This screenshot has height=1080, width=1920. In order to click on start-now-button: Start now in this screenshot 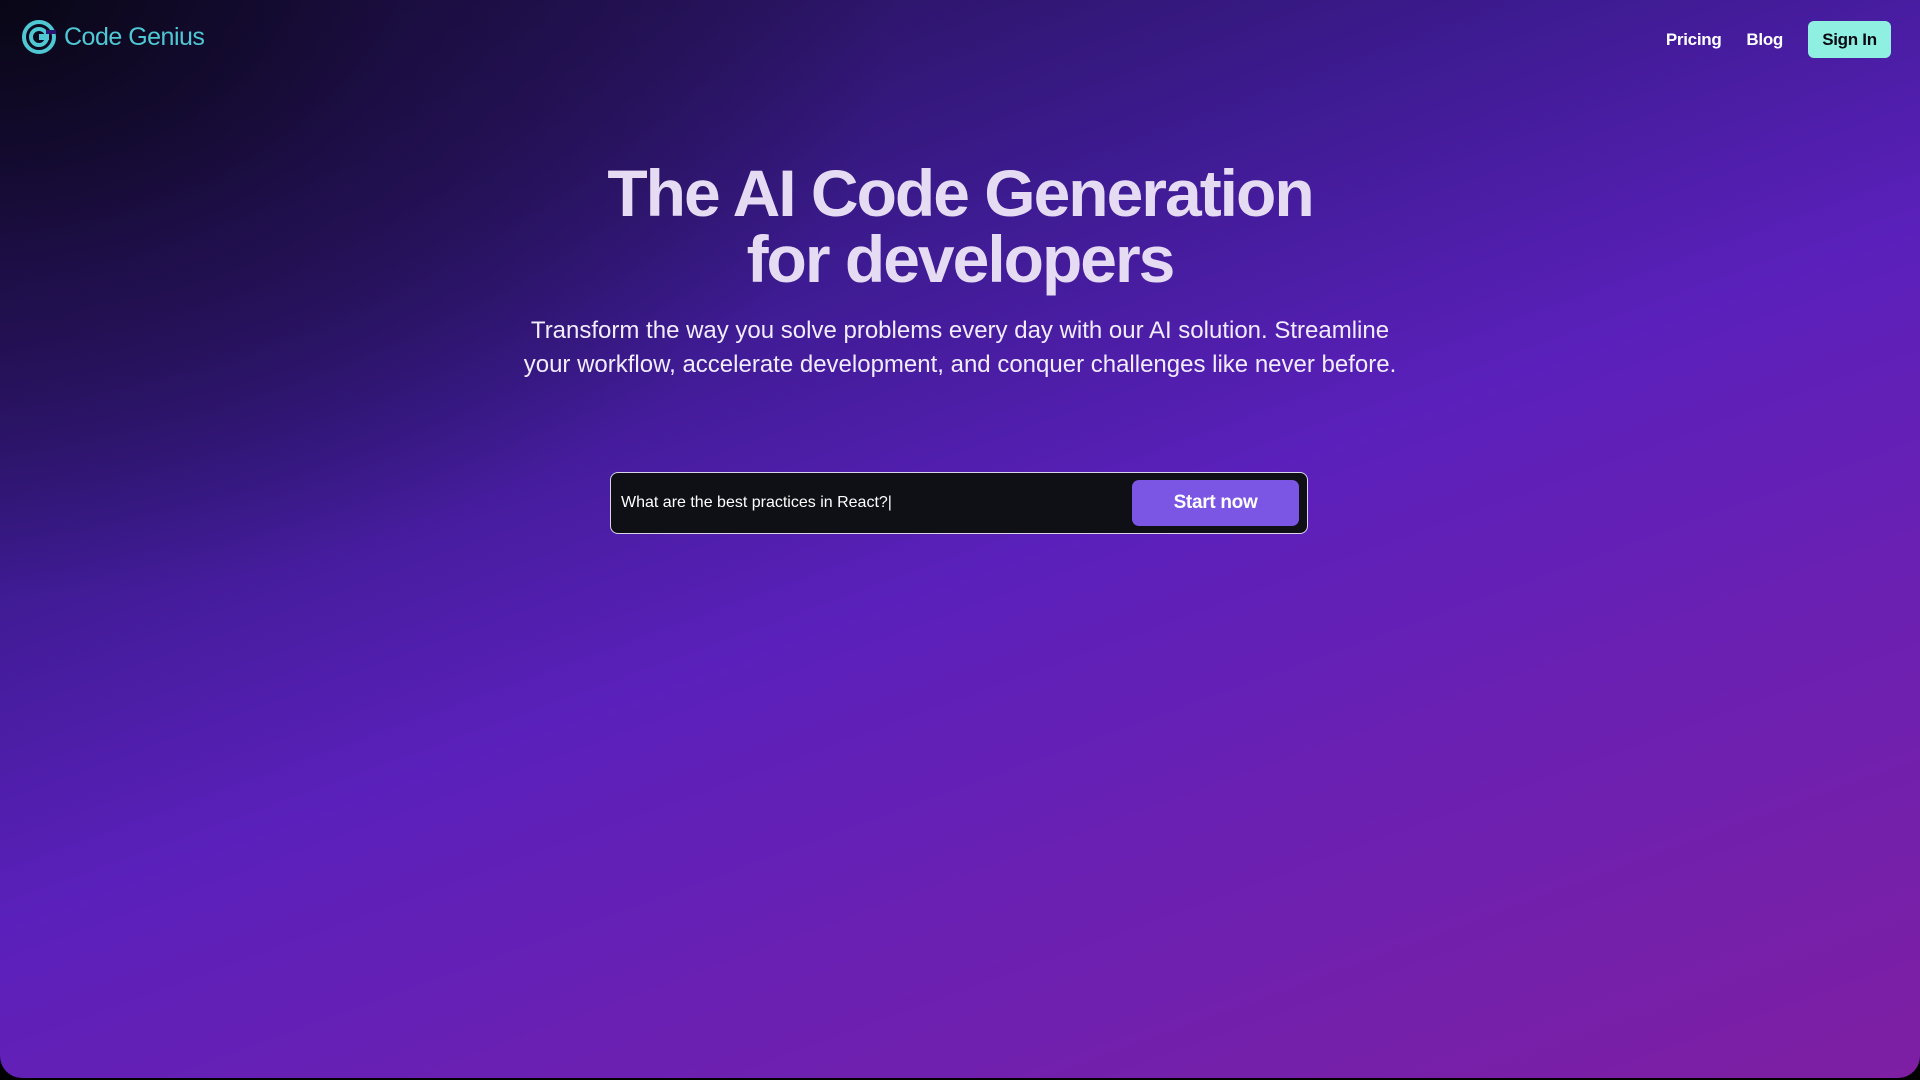, I will do `click(1215, 503)`.